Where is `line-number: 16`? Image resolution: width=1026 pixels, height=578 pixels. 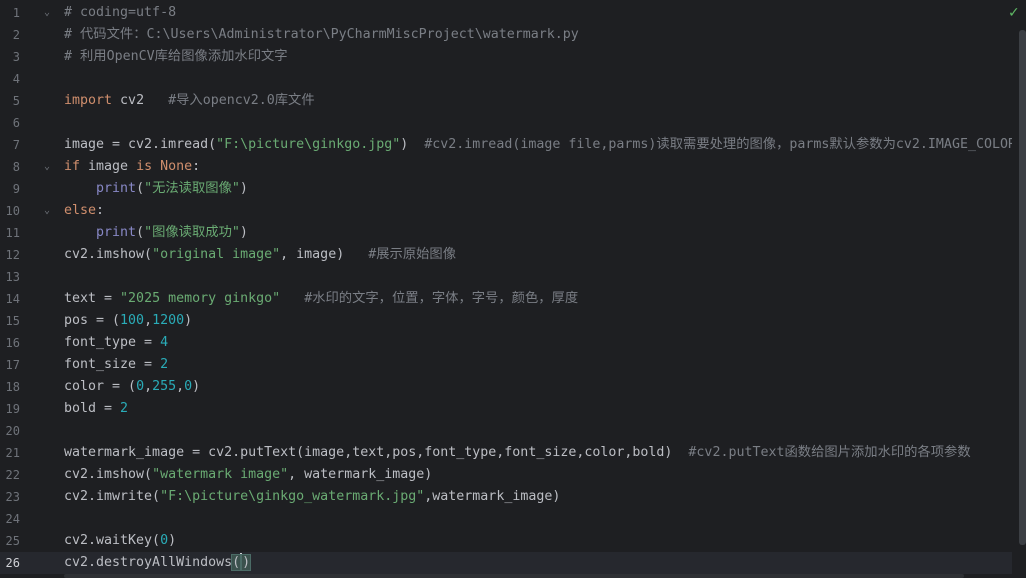
line-number: 16 is located at coordinates (12, 343).